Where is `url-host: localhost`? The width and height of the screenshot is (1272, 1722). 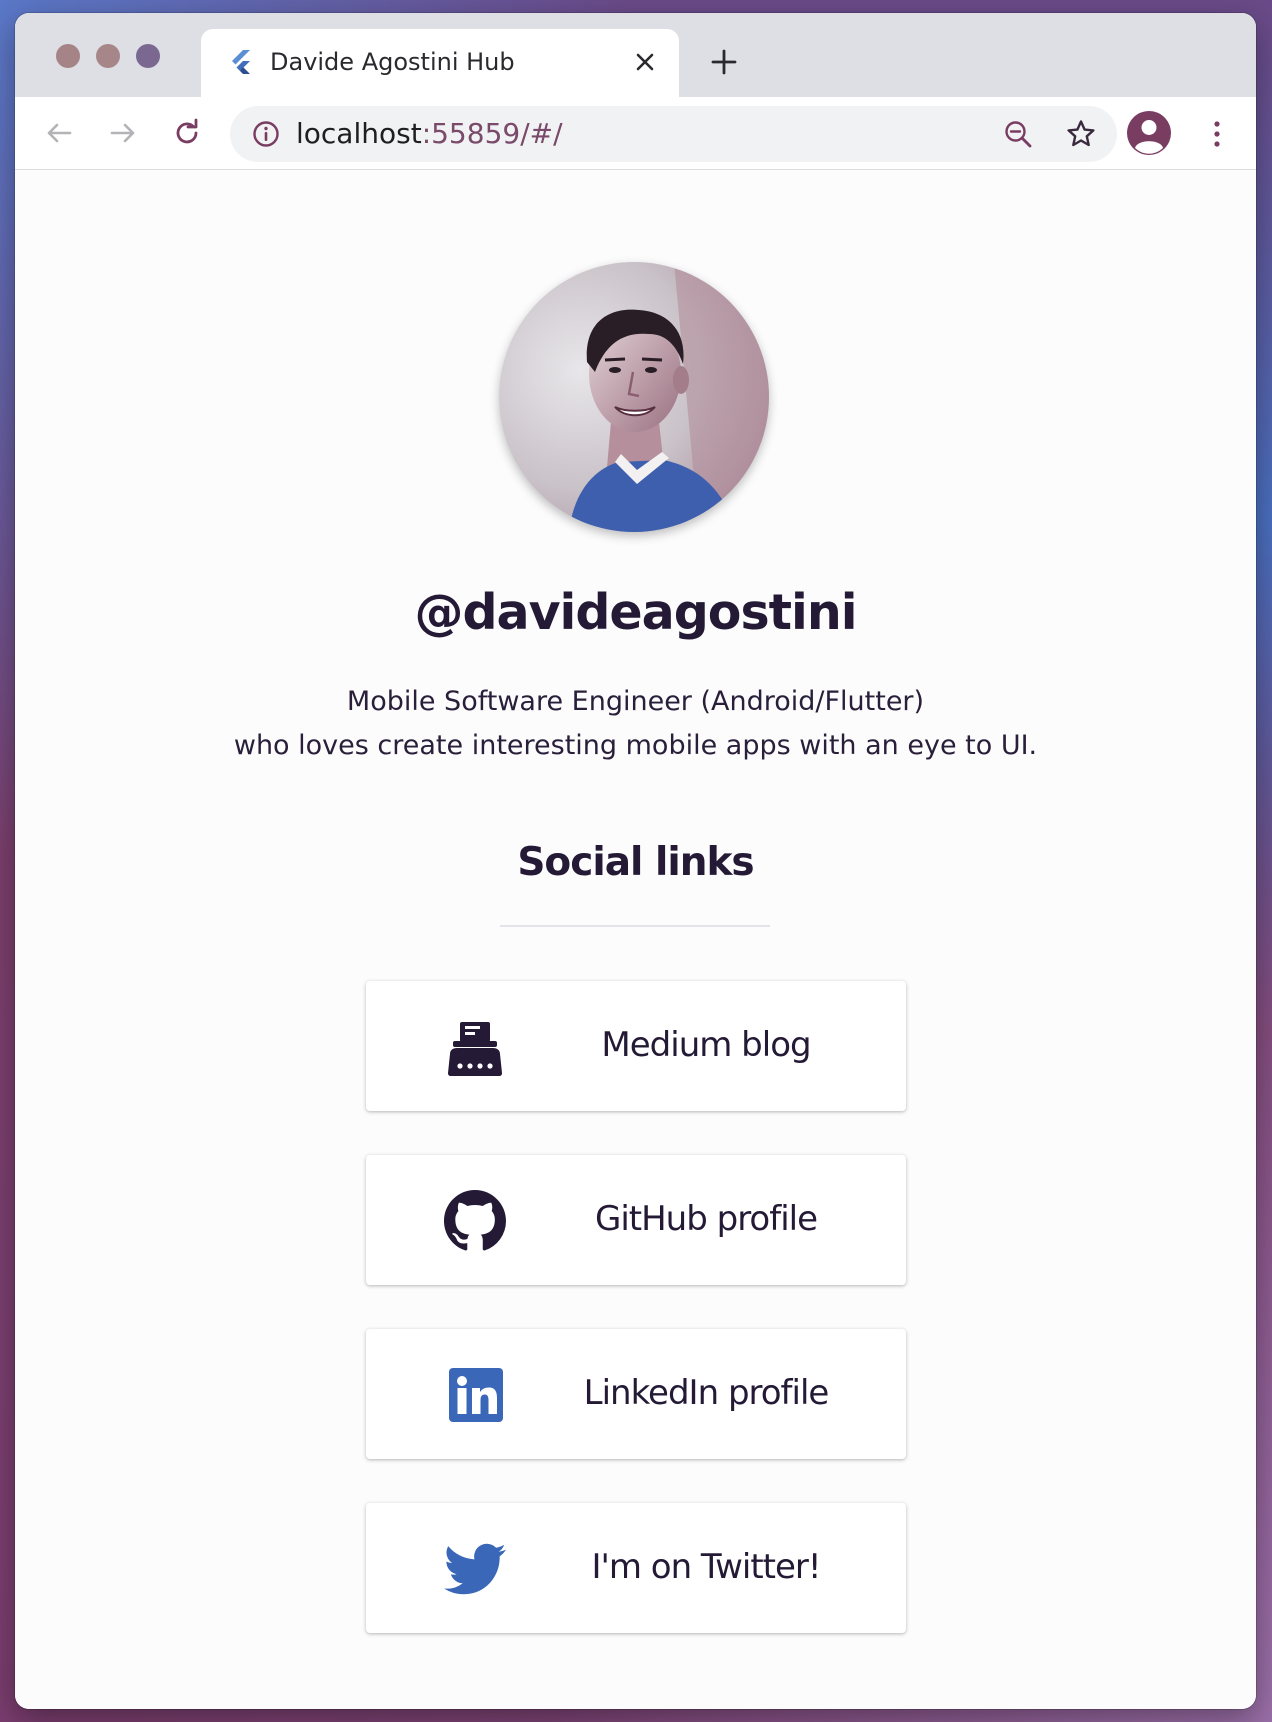 url-host: localhost is located at coordinates (359, 133).